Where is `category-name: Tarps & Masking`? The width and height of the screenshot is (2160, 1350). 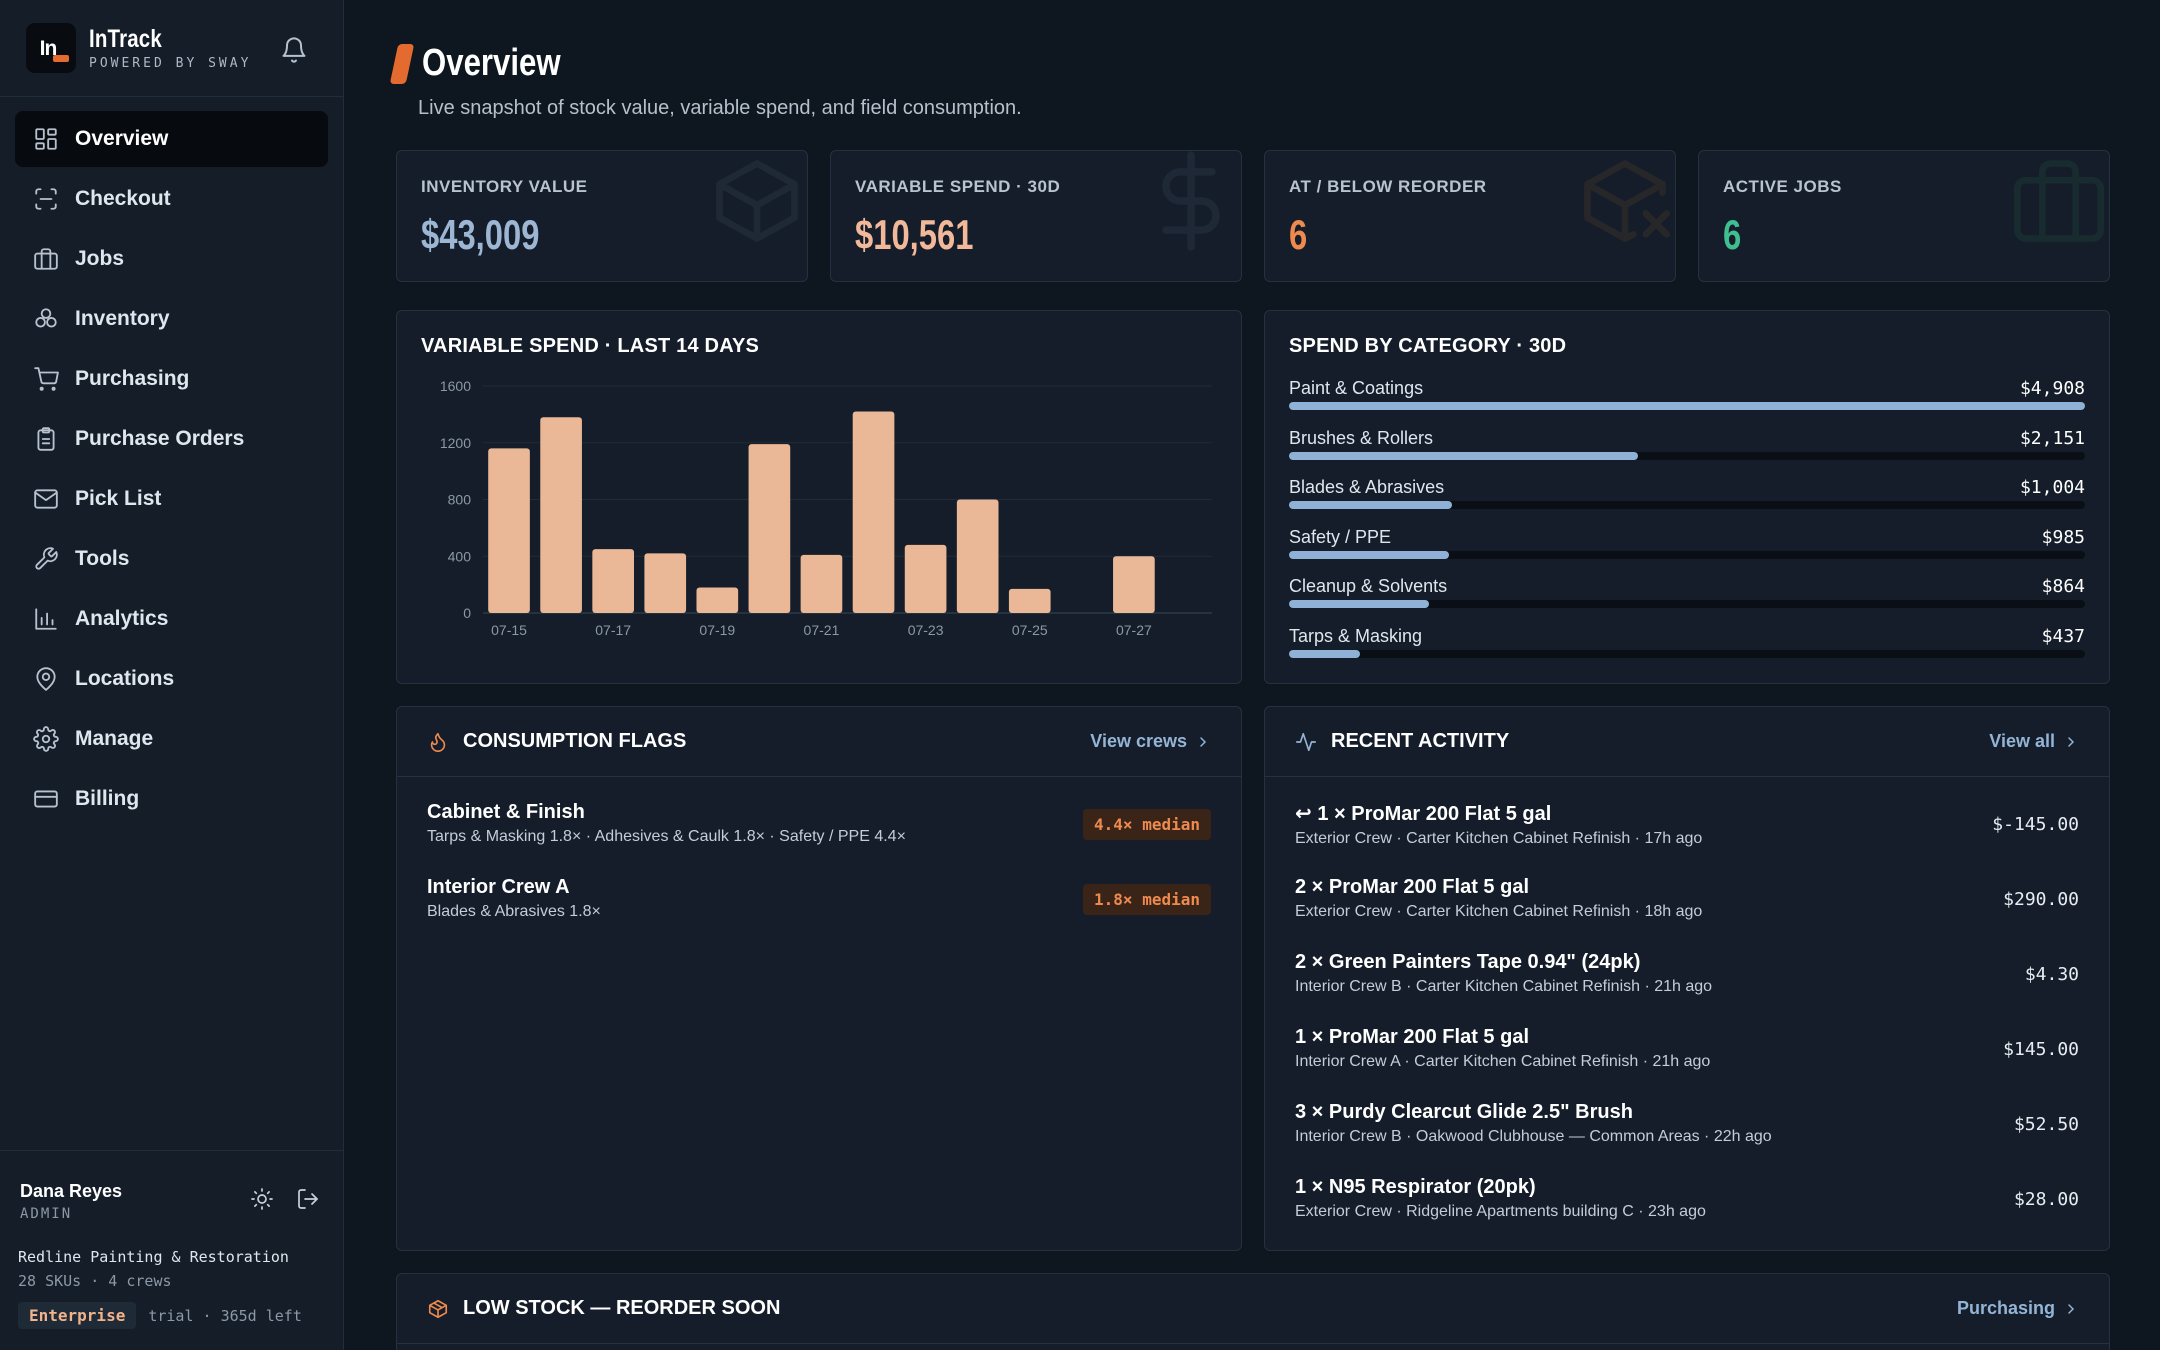
category-name: Tarps & Masking is located at coordinates (1356, 635).